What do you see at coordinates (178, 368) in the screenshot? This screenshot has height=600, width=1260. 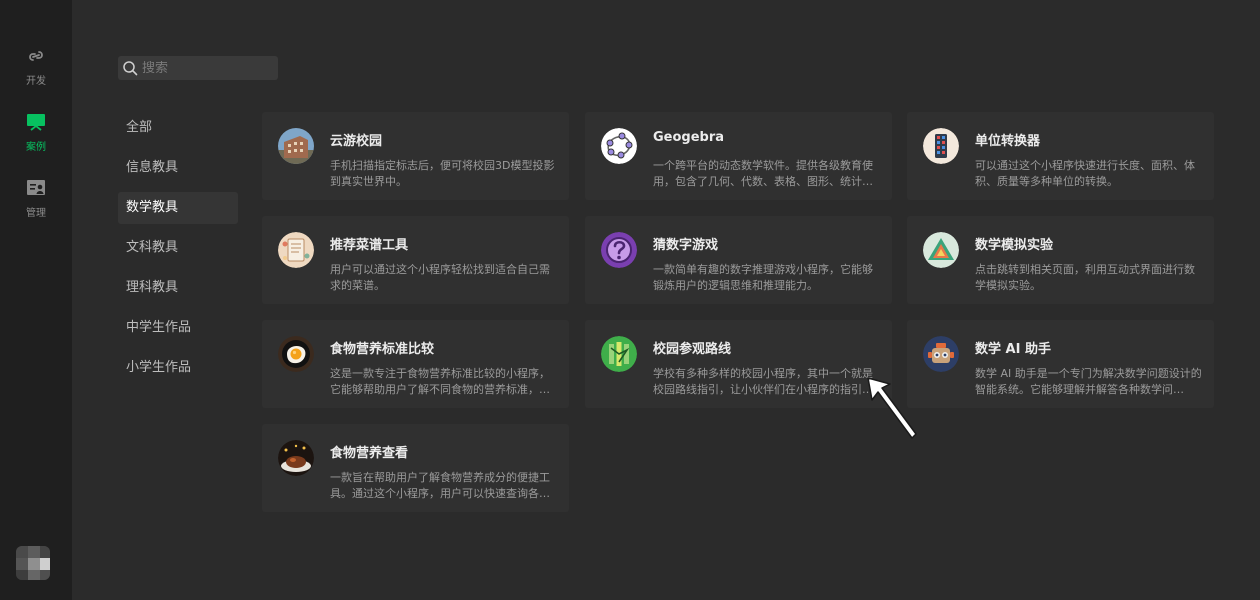 I see `category-primary-school-works: 小学生作品` at bounding box center [178, 368].